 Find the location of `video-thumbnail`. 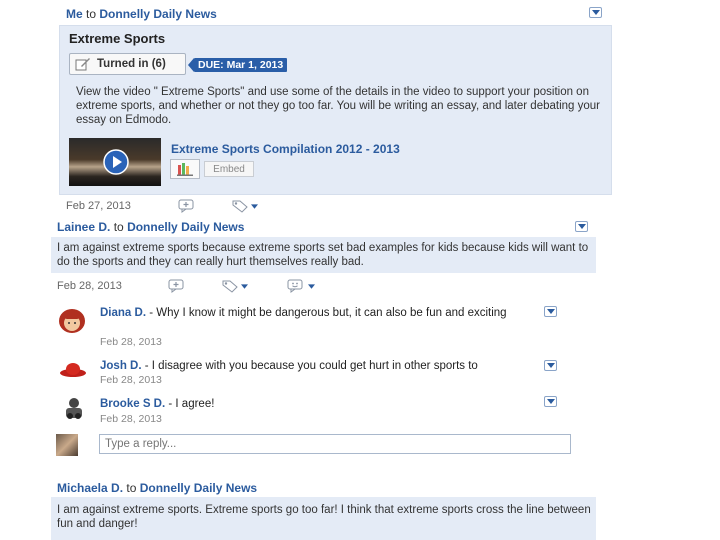

video-thumbnail is located at coordinates (115, 162).